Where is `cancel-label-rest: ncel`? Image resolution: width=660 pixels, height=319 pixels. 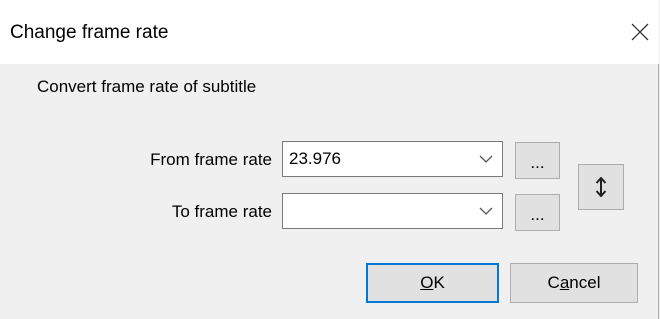 cancel-label-rest: ncel is located at coordinates (585, 282).